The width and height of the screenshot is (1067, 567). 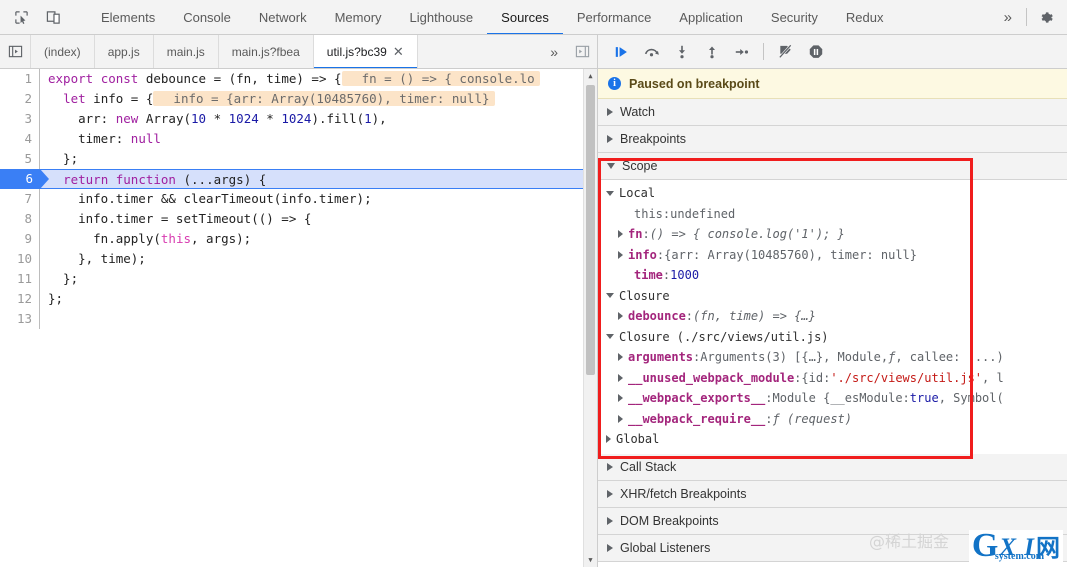 What do you see at coordinates (554, 51) in the screenshot?
I see `more-file-tabs-icon: »` at bounding box center [554, 51].